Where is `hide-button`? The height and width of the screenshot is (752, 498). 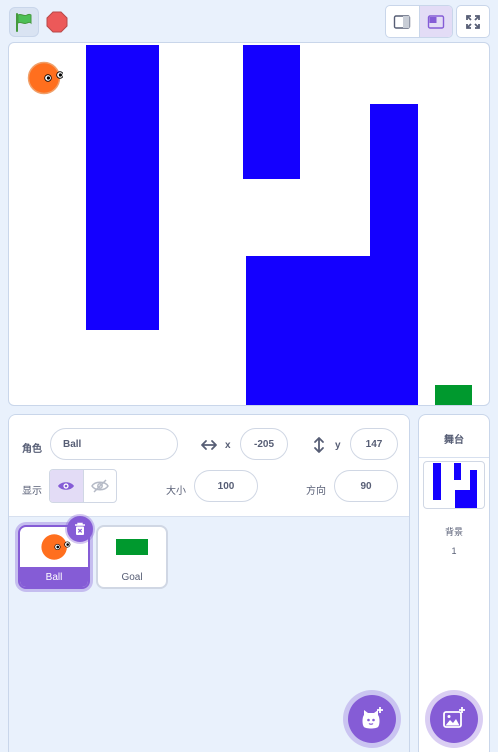 hide-button is located at coordinates (99, 486).